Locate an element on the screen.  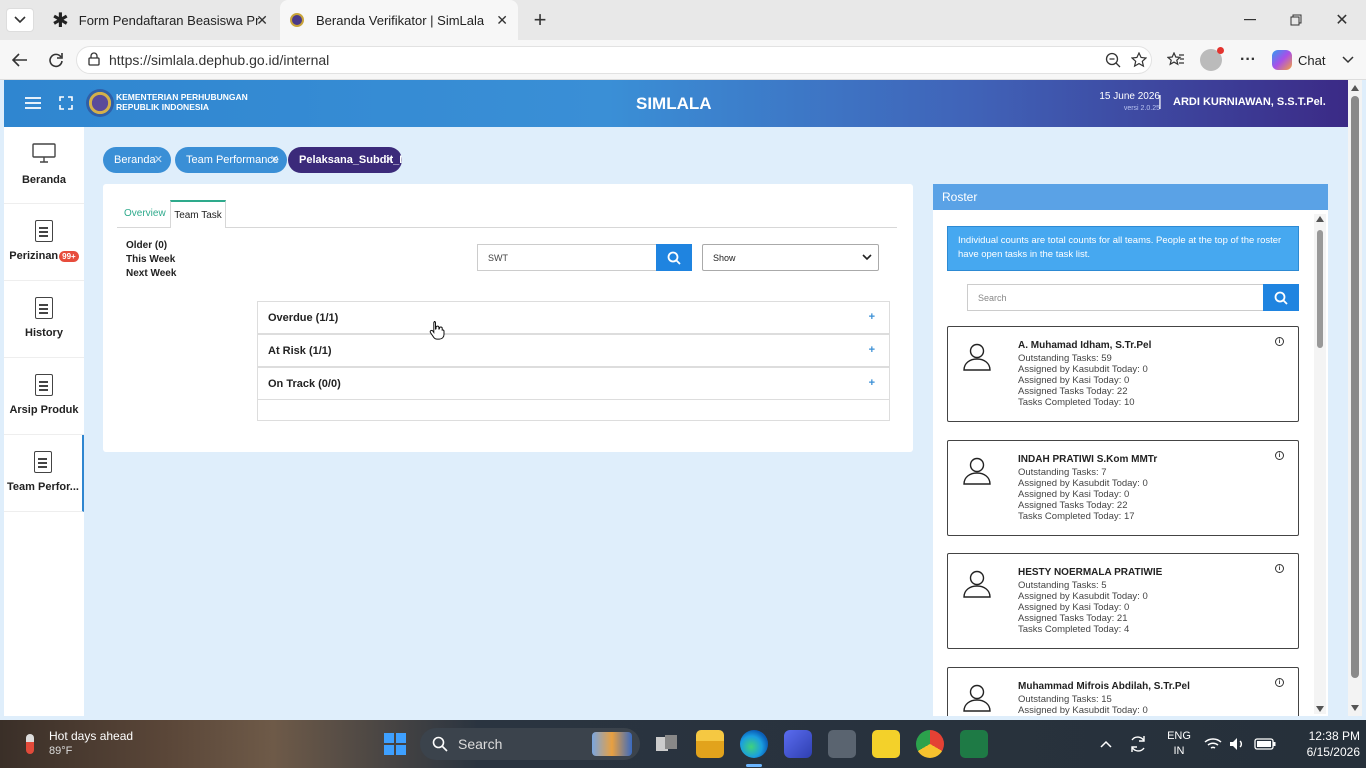
breadcrumb-team-performance: Team Performance ✕ is located at coordinates (231, 160).